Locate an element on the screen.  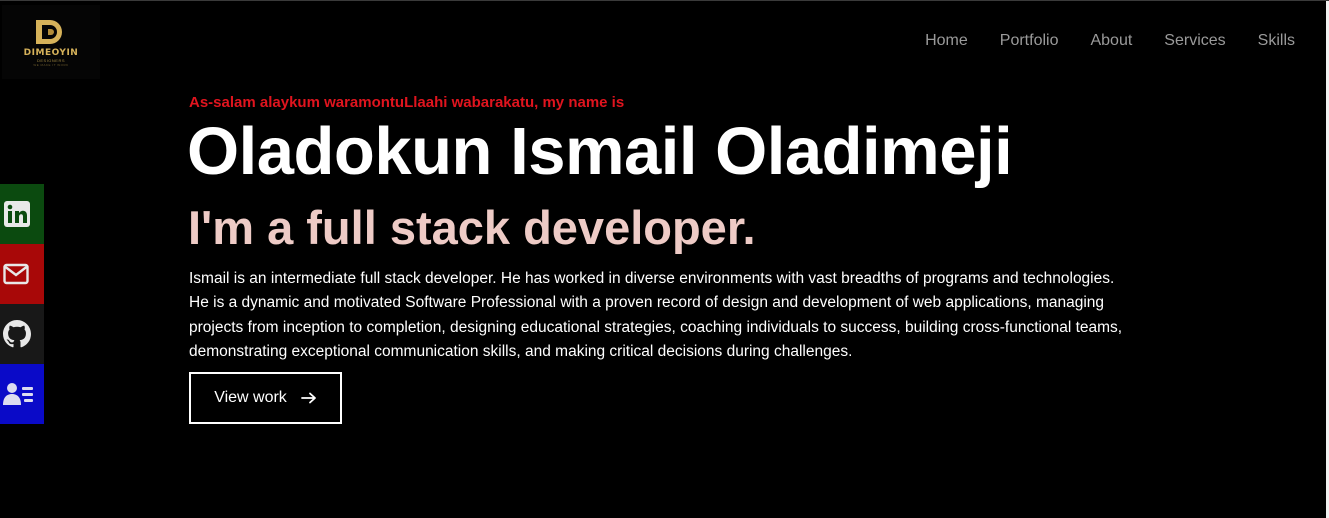
linkedin-icon is located at coordinates (17, 214).